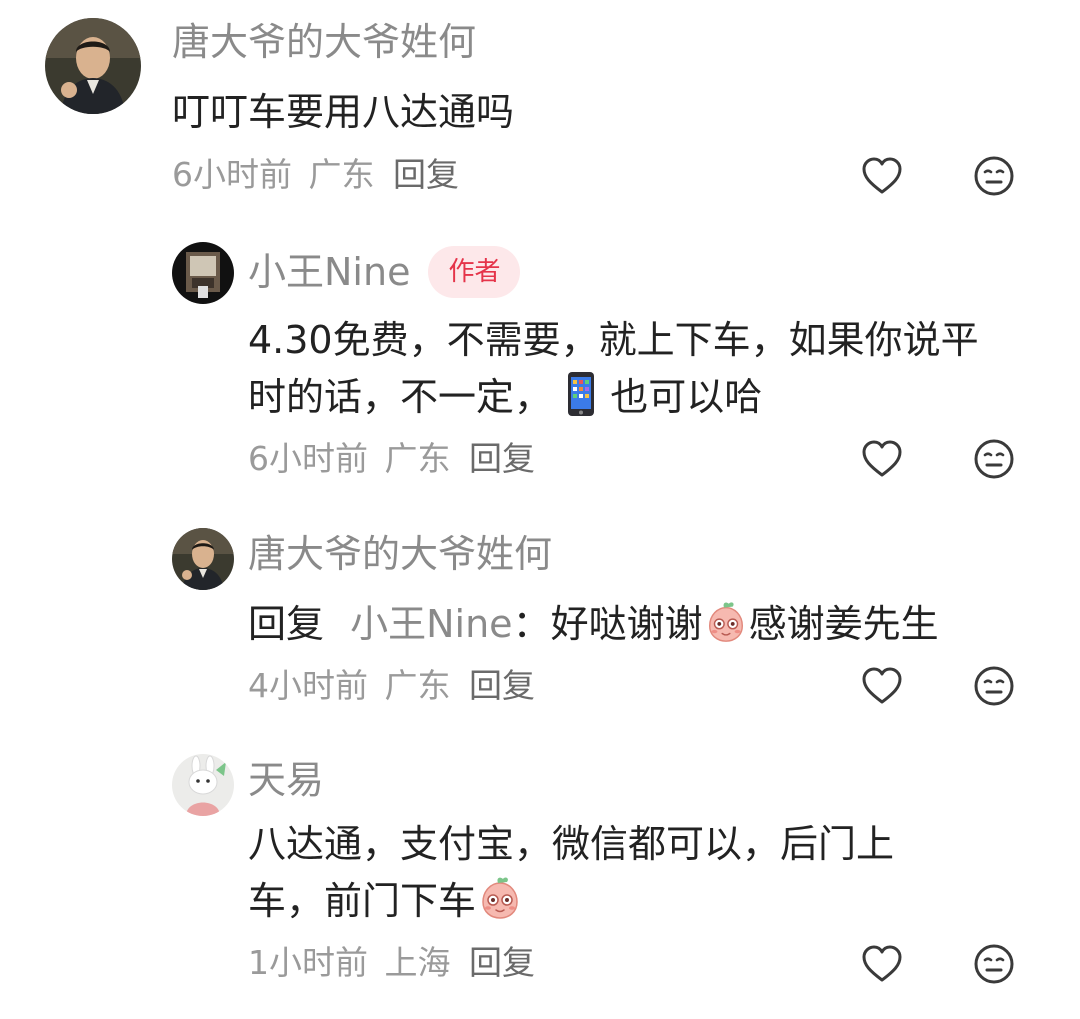  I want to click on comment-text-part: 时的话，不一定，, so click(400, 397).